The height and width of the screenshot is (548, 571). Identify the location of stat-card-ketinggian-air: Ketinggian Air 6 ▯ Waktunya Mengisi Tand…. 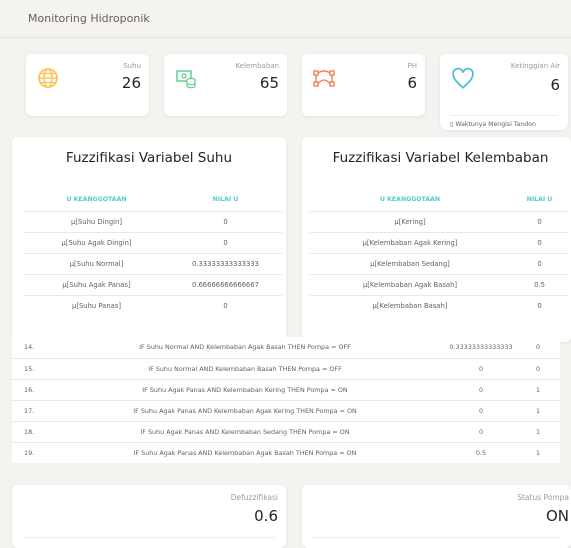
(504, 92).